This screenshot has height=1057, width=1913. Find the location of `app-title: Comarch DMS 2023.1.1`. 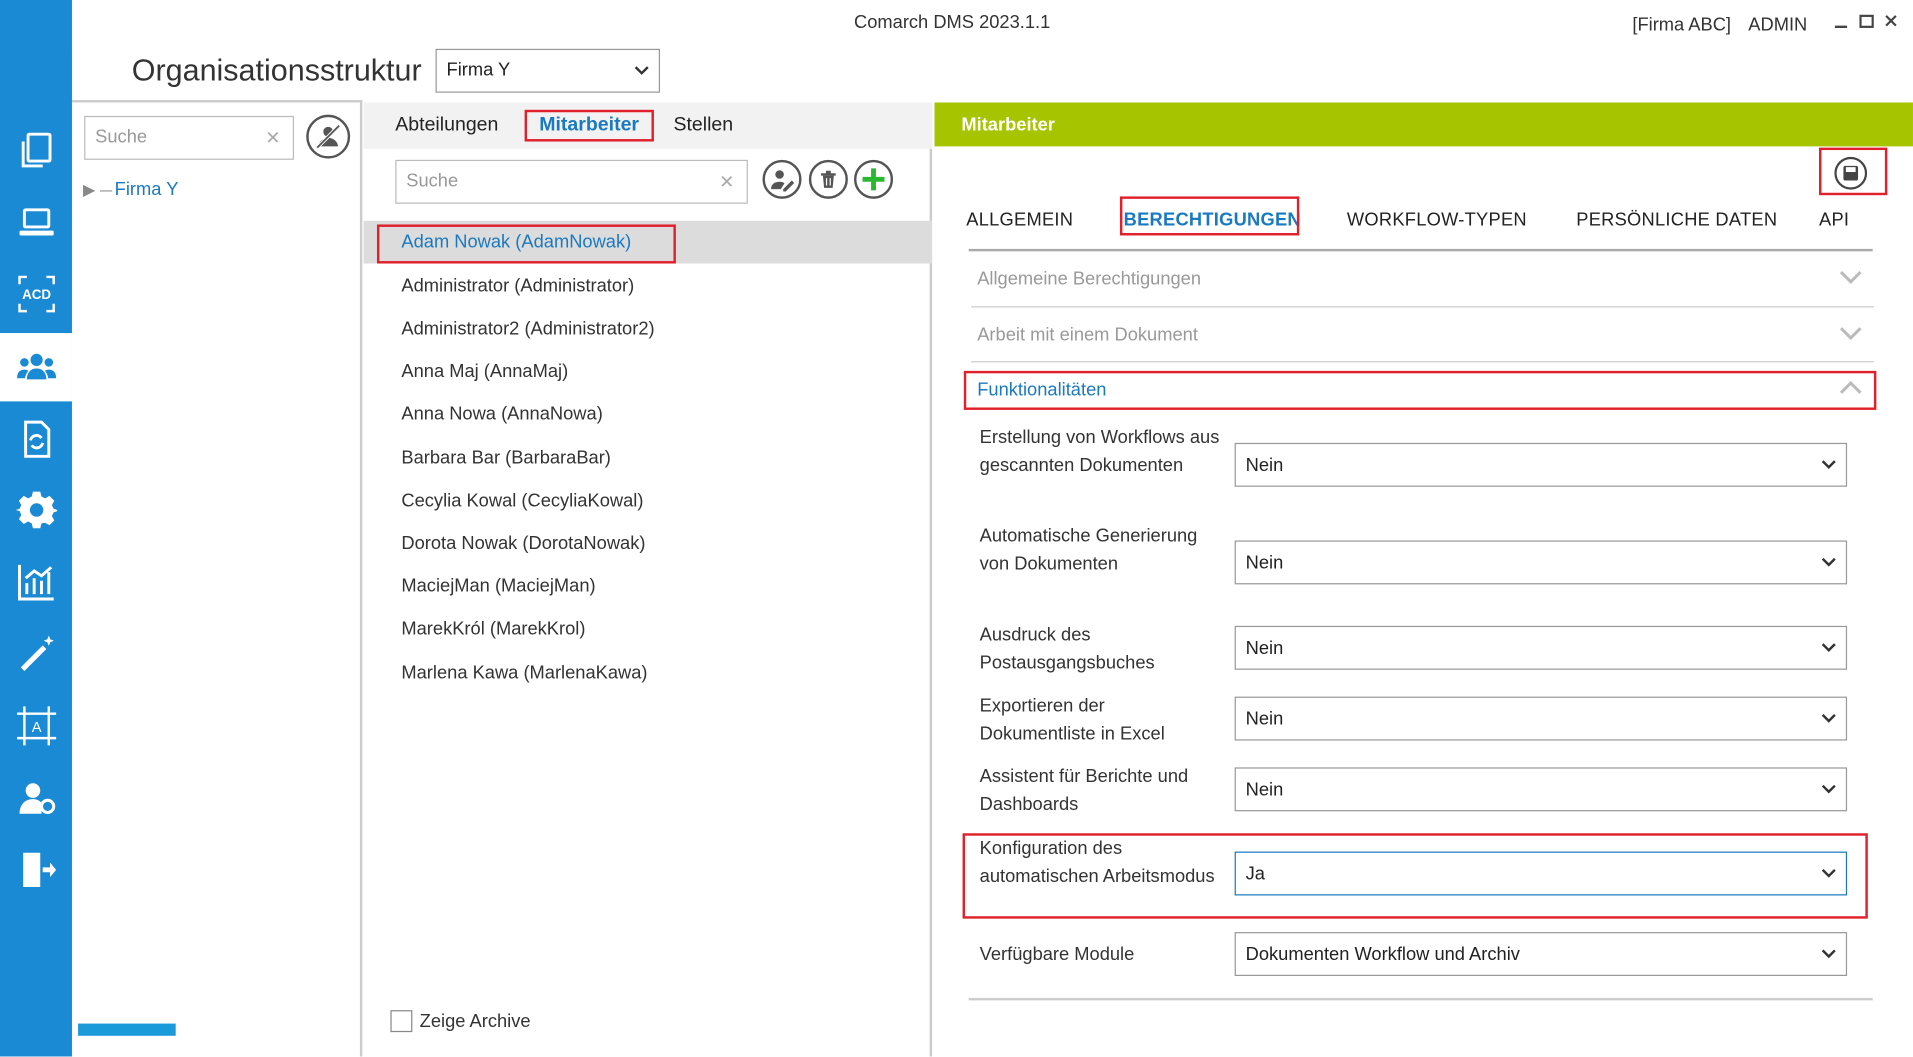

app-title: Comarch DMS 2023.1.1 is located at coordinates (952, 22).